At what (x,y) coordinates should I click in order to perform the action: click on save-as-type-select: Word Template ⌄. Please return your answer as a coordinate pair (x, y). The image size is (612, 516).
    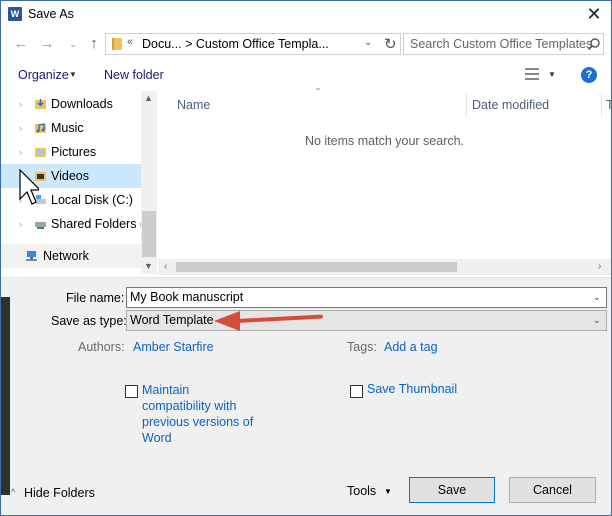
    Looking at the image, I should click on (366, 320).